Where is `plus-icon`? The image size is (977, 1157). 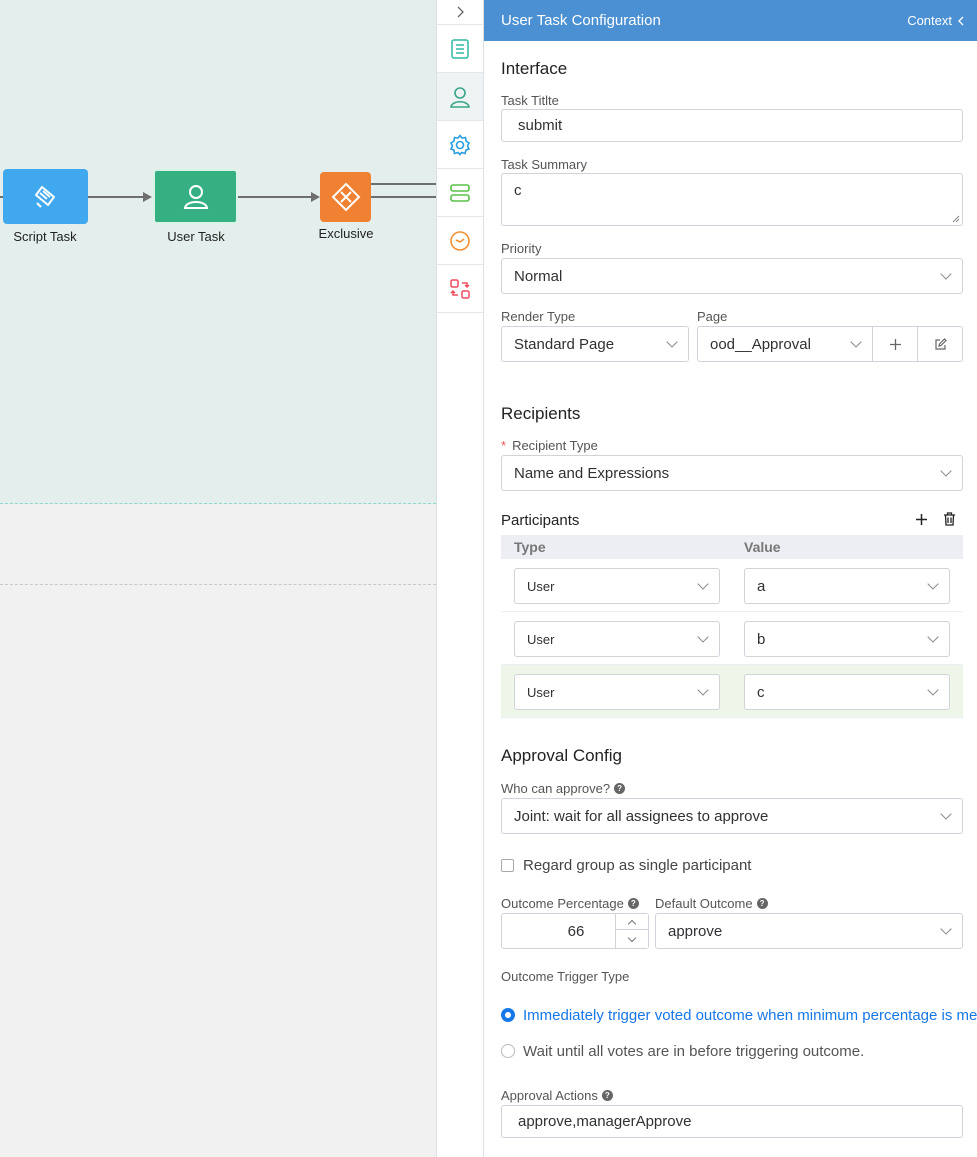
plus-icon is located at coordinates (921, 519).